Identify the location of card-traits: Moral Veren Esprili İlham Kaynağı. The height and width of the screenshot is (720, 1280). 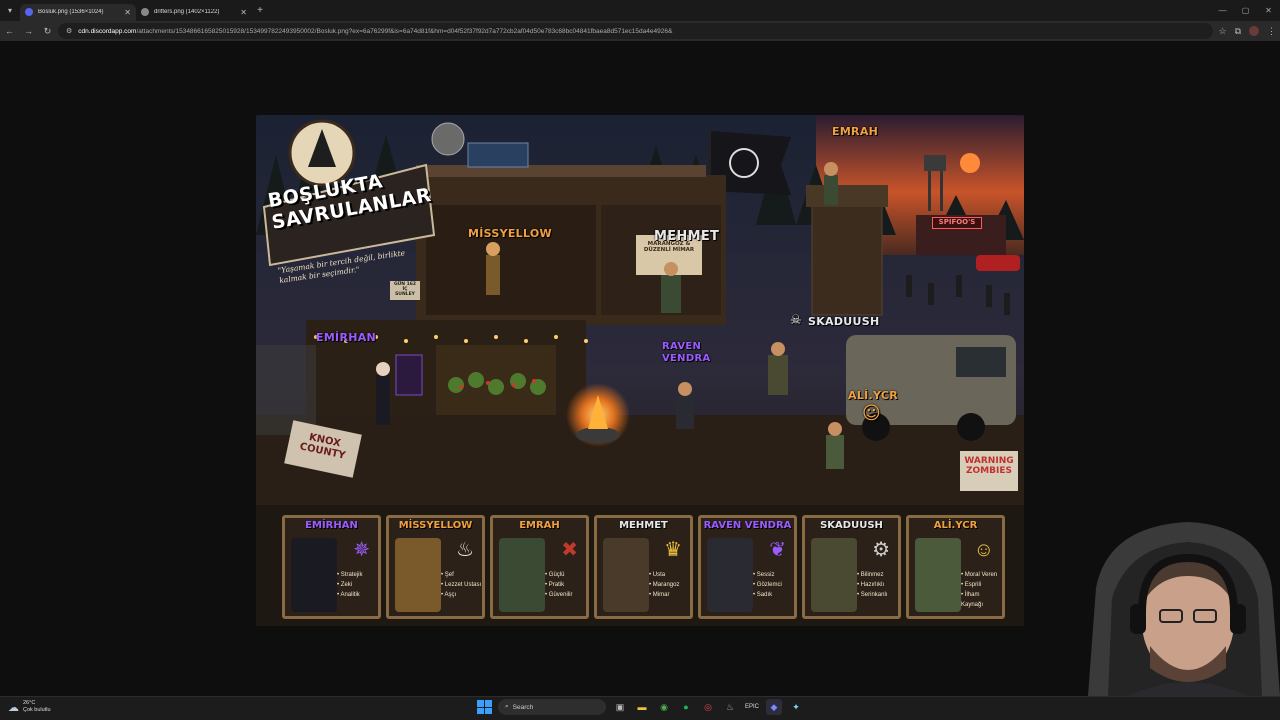
(981, 590).